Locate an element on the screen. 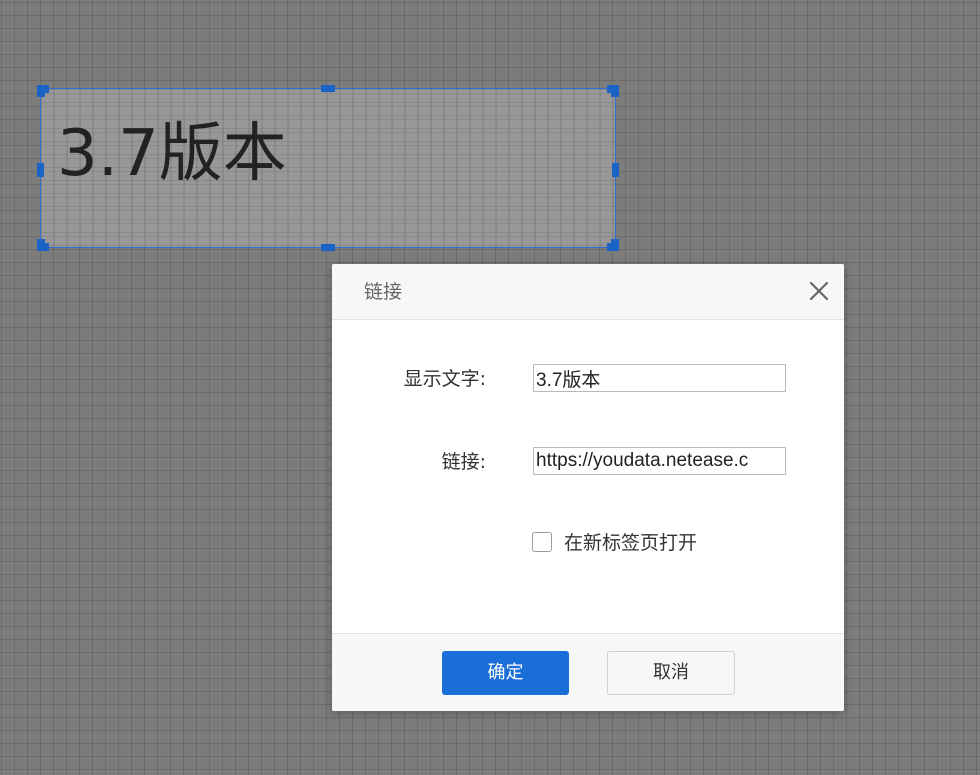  link-row: 链接: is located at coordinates (588, 462).